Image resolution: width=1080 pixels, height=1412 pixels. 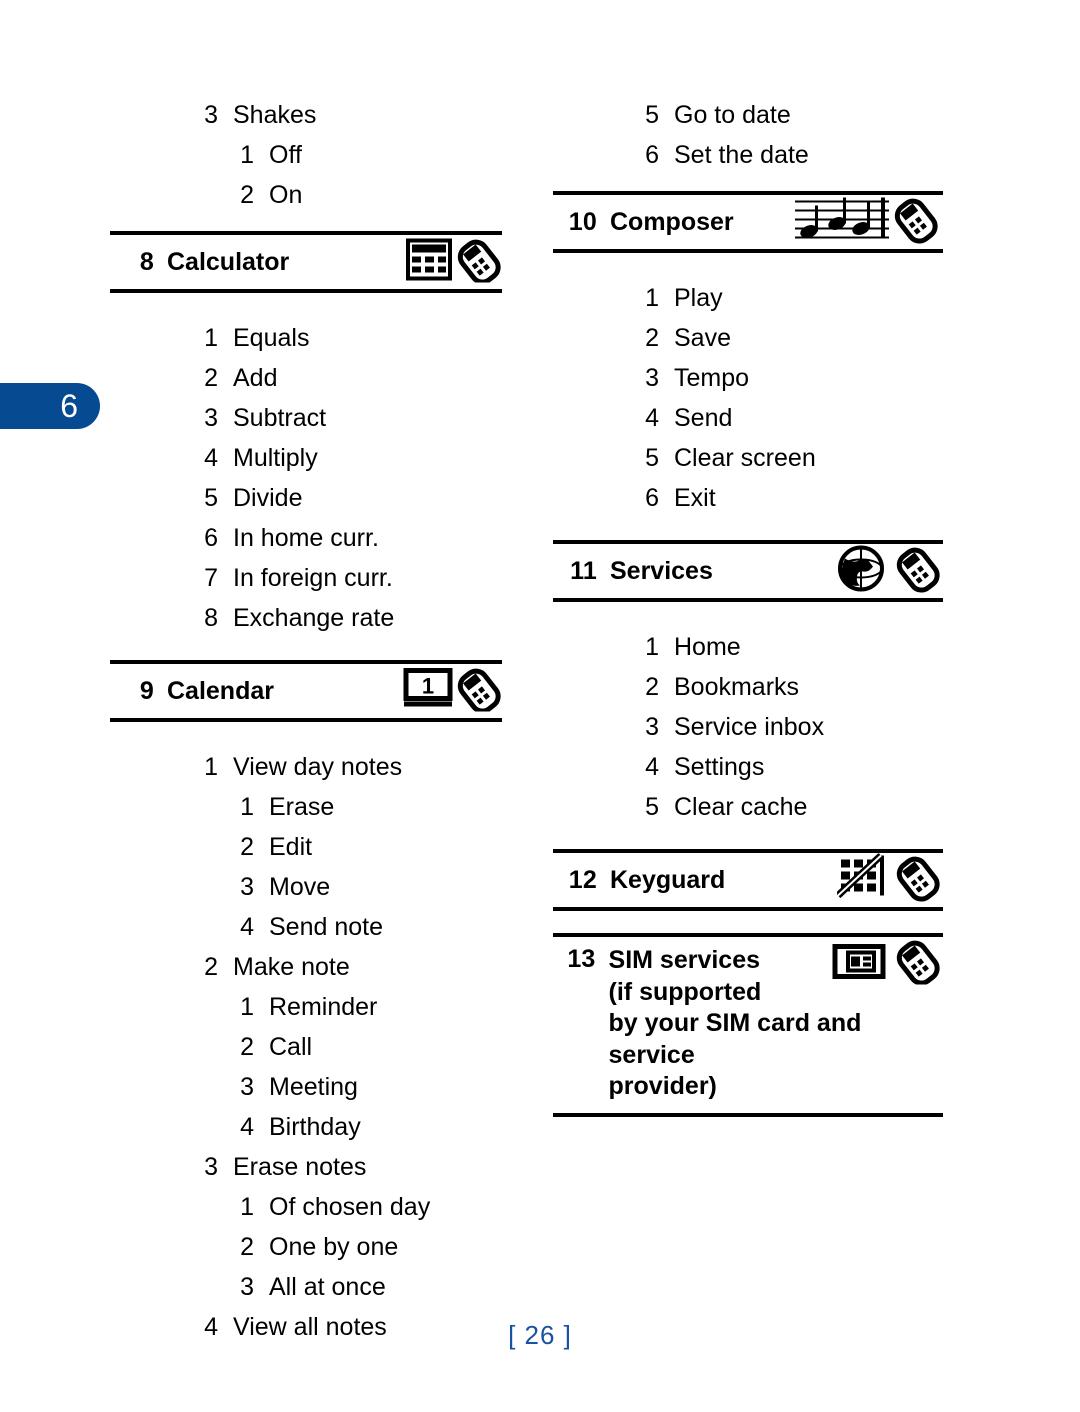 I want to click on list-item-label: Off, so click(x=285, y=155).